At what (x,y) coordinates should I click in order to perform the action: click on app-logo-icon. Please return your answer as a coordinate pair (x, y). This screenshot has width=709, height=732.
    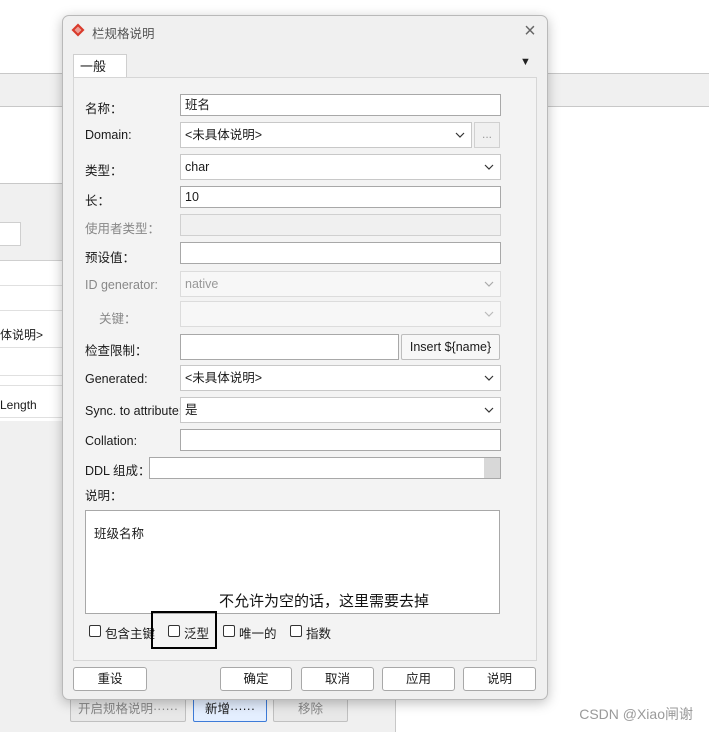
    Looking at the image, I should click on (78, 30).